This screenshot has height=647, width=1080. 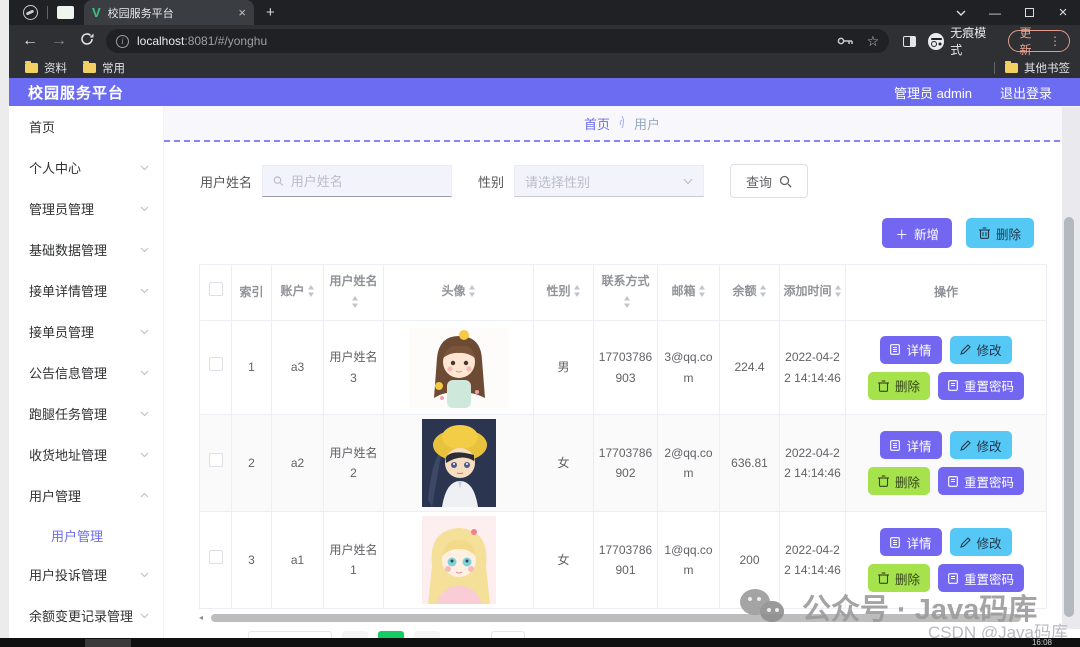 I want to click on sidebar-item-order-detail-mgmt: 接单详情管理, so click(x=86, y=290).